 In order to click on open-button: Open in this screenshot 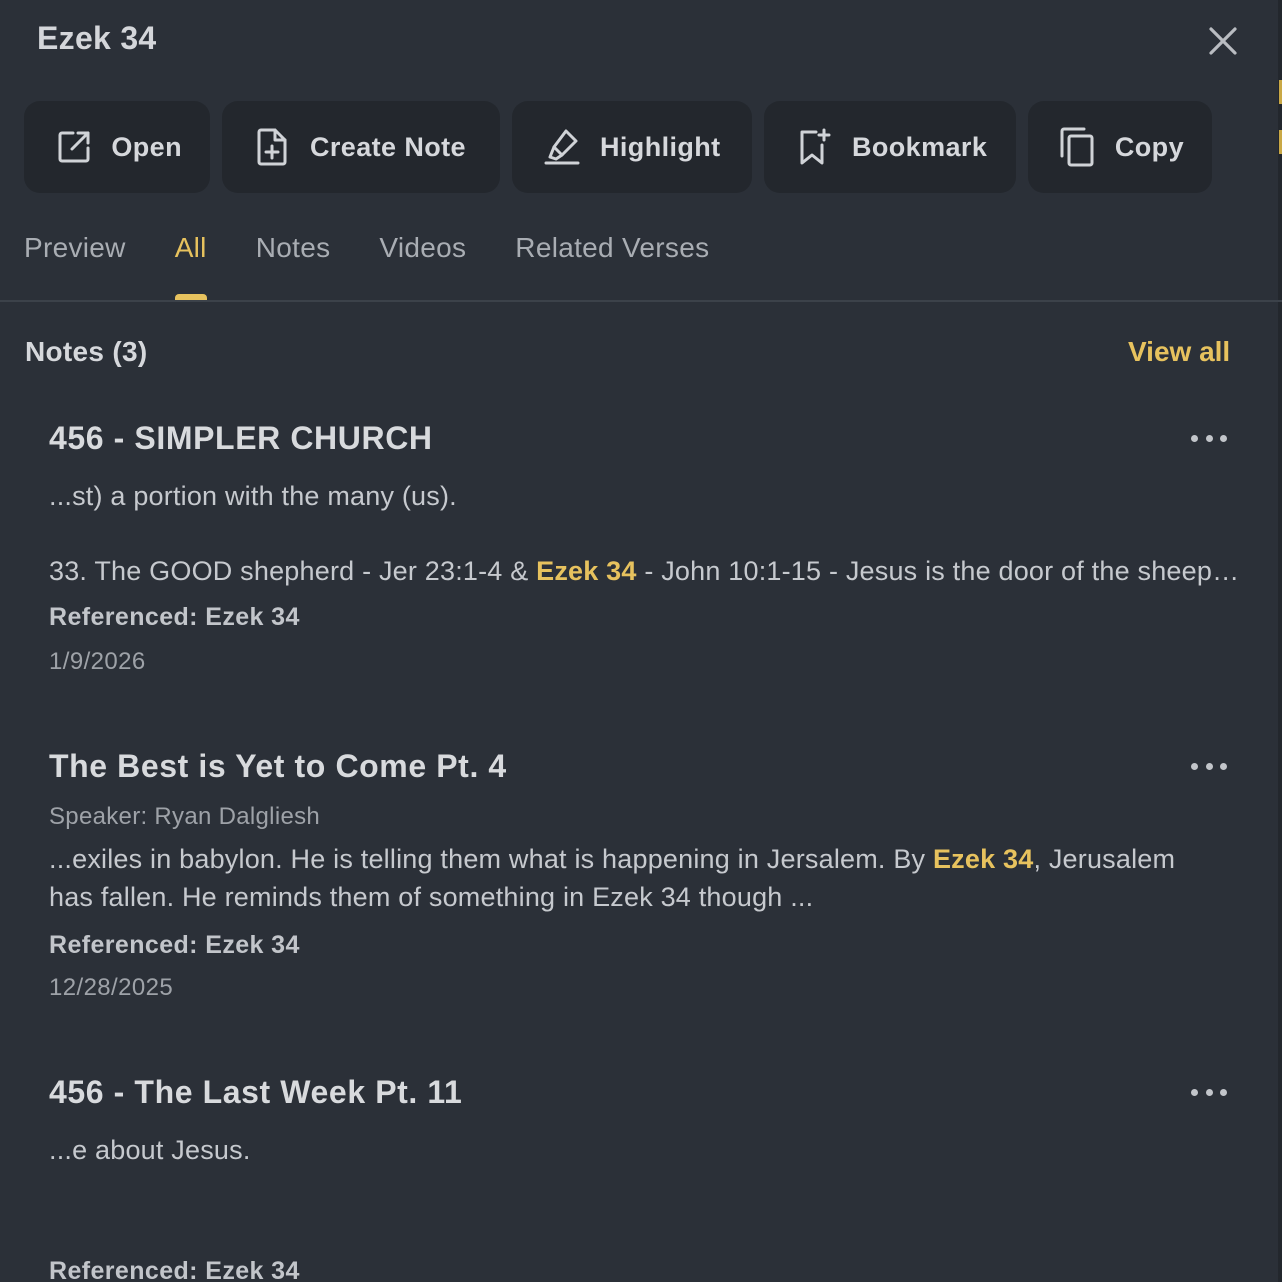, I will do `click(117, 147)`.